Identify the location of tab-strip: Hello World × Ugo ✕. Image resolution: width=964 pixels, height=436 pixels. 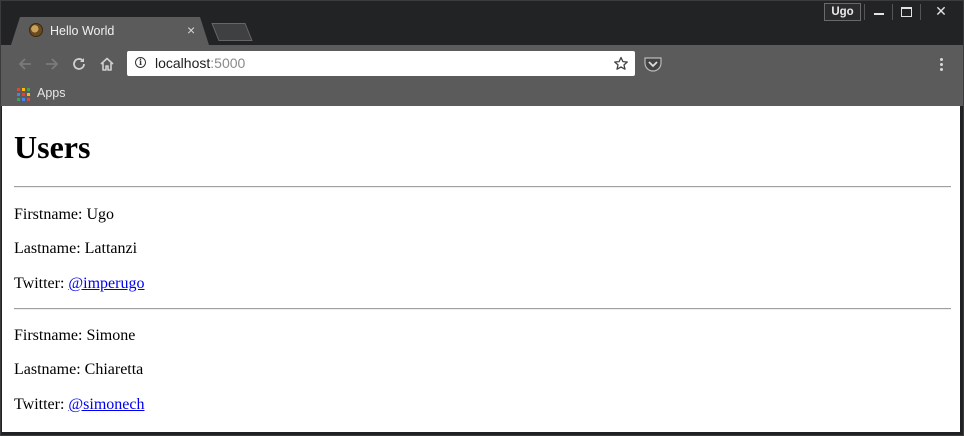
(482, 23).